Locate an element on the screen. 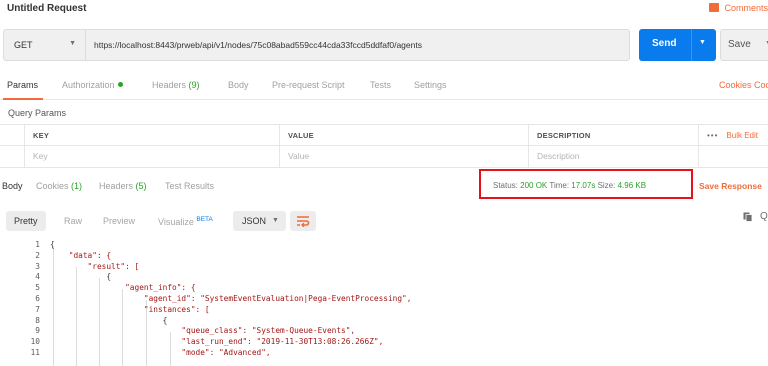 The width and height of the screenshot is (768, 366). line-content: "mode": "Advanced", is located at coordinates (160, 352).